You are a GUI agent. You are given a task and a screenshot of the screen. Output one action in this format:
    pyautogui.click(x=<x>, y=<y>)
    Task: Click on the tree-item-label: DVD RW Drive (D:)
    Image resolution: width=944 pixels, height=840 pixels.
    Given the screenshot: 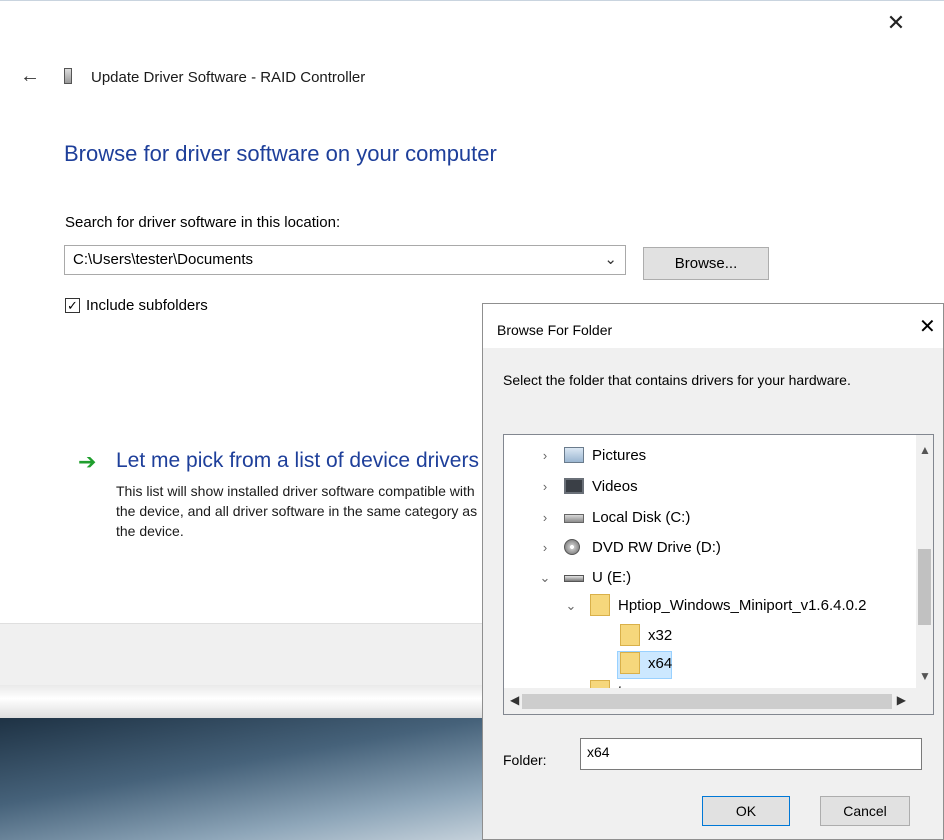 What is the action you would take?
    pyautogui.click(x=656, y=547)
    